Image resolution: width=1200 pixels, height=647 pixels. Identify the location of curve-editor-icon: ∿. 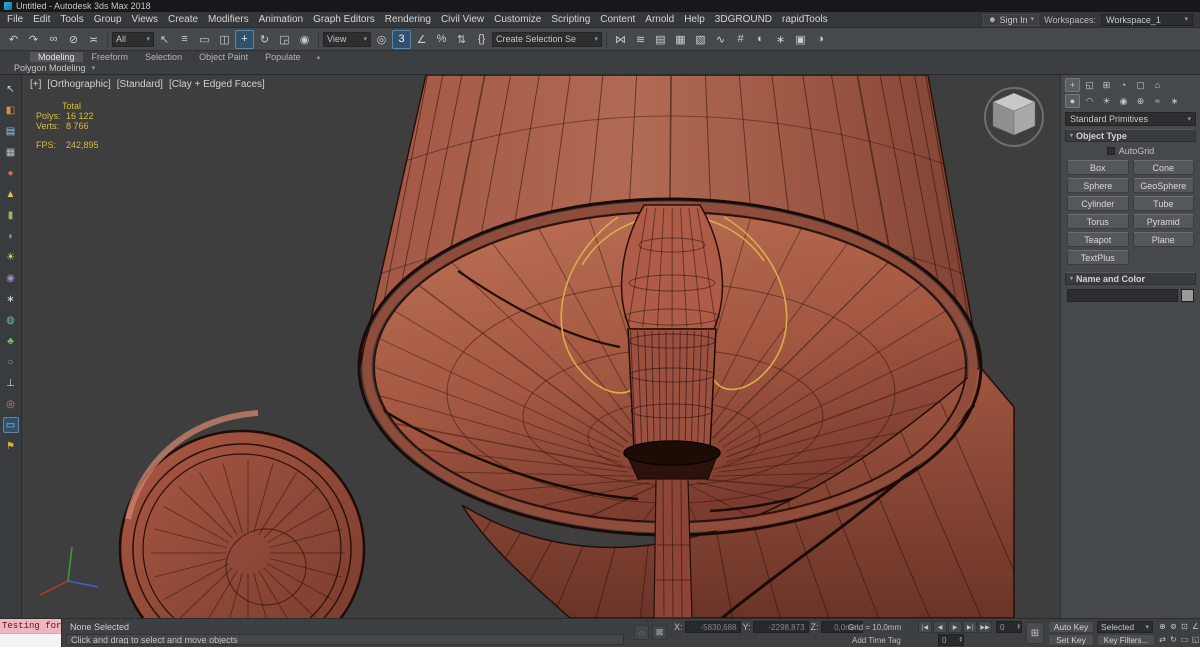
(720, 39).